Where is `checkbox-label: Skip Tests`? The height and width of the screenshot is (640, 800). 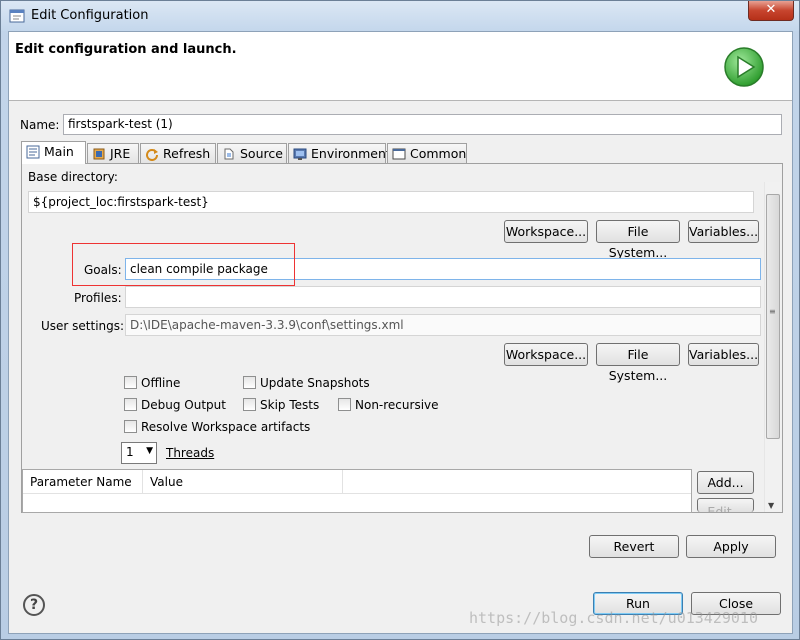
checkbox-label: Skip Tests is located at coordinates (290, 405).